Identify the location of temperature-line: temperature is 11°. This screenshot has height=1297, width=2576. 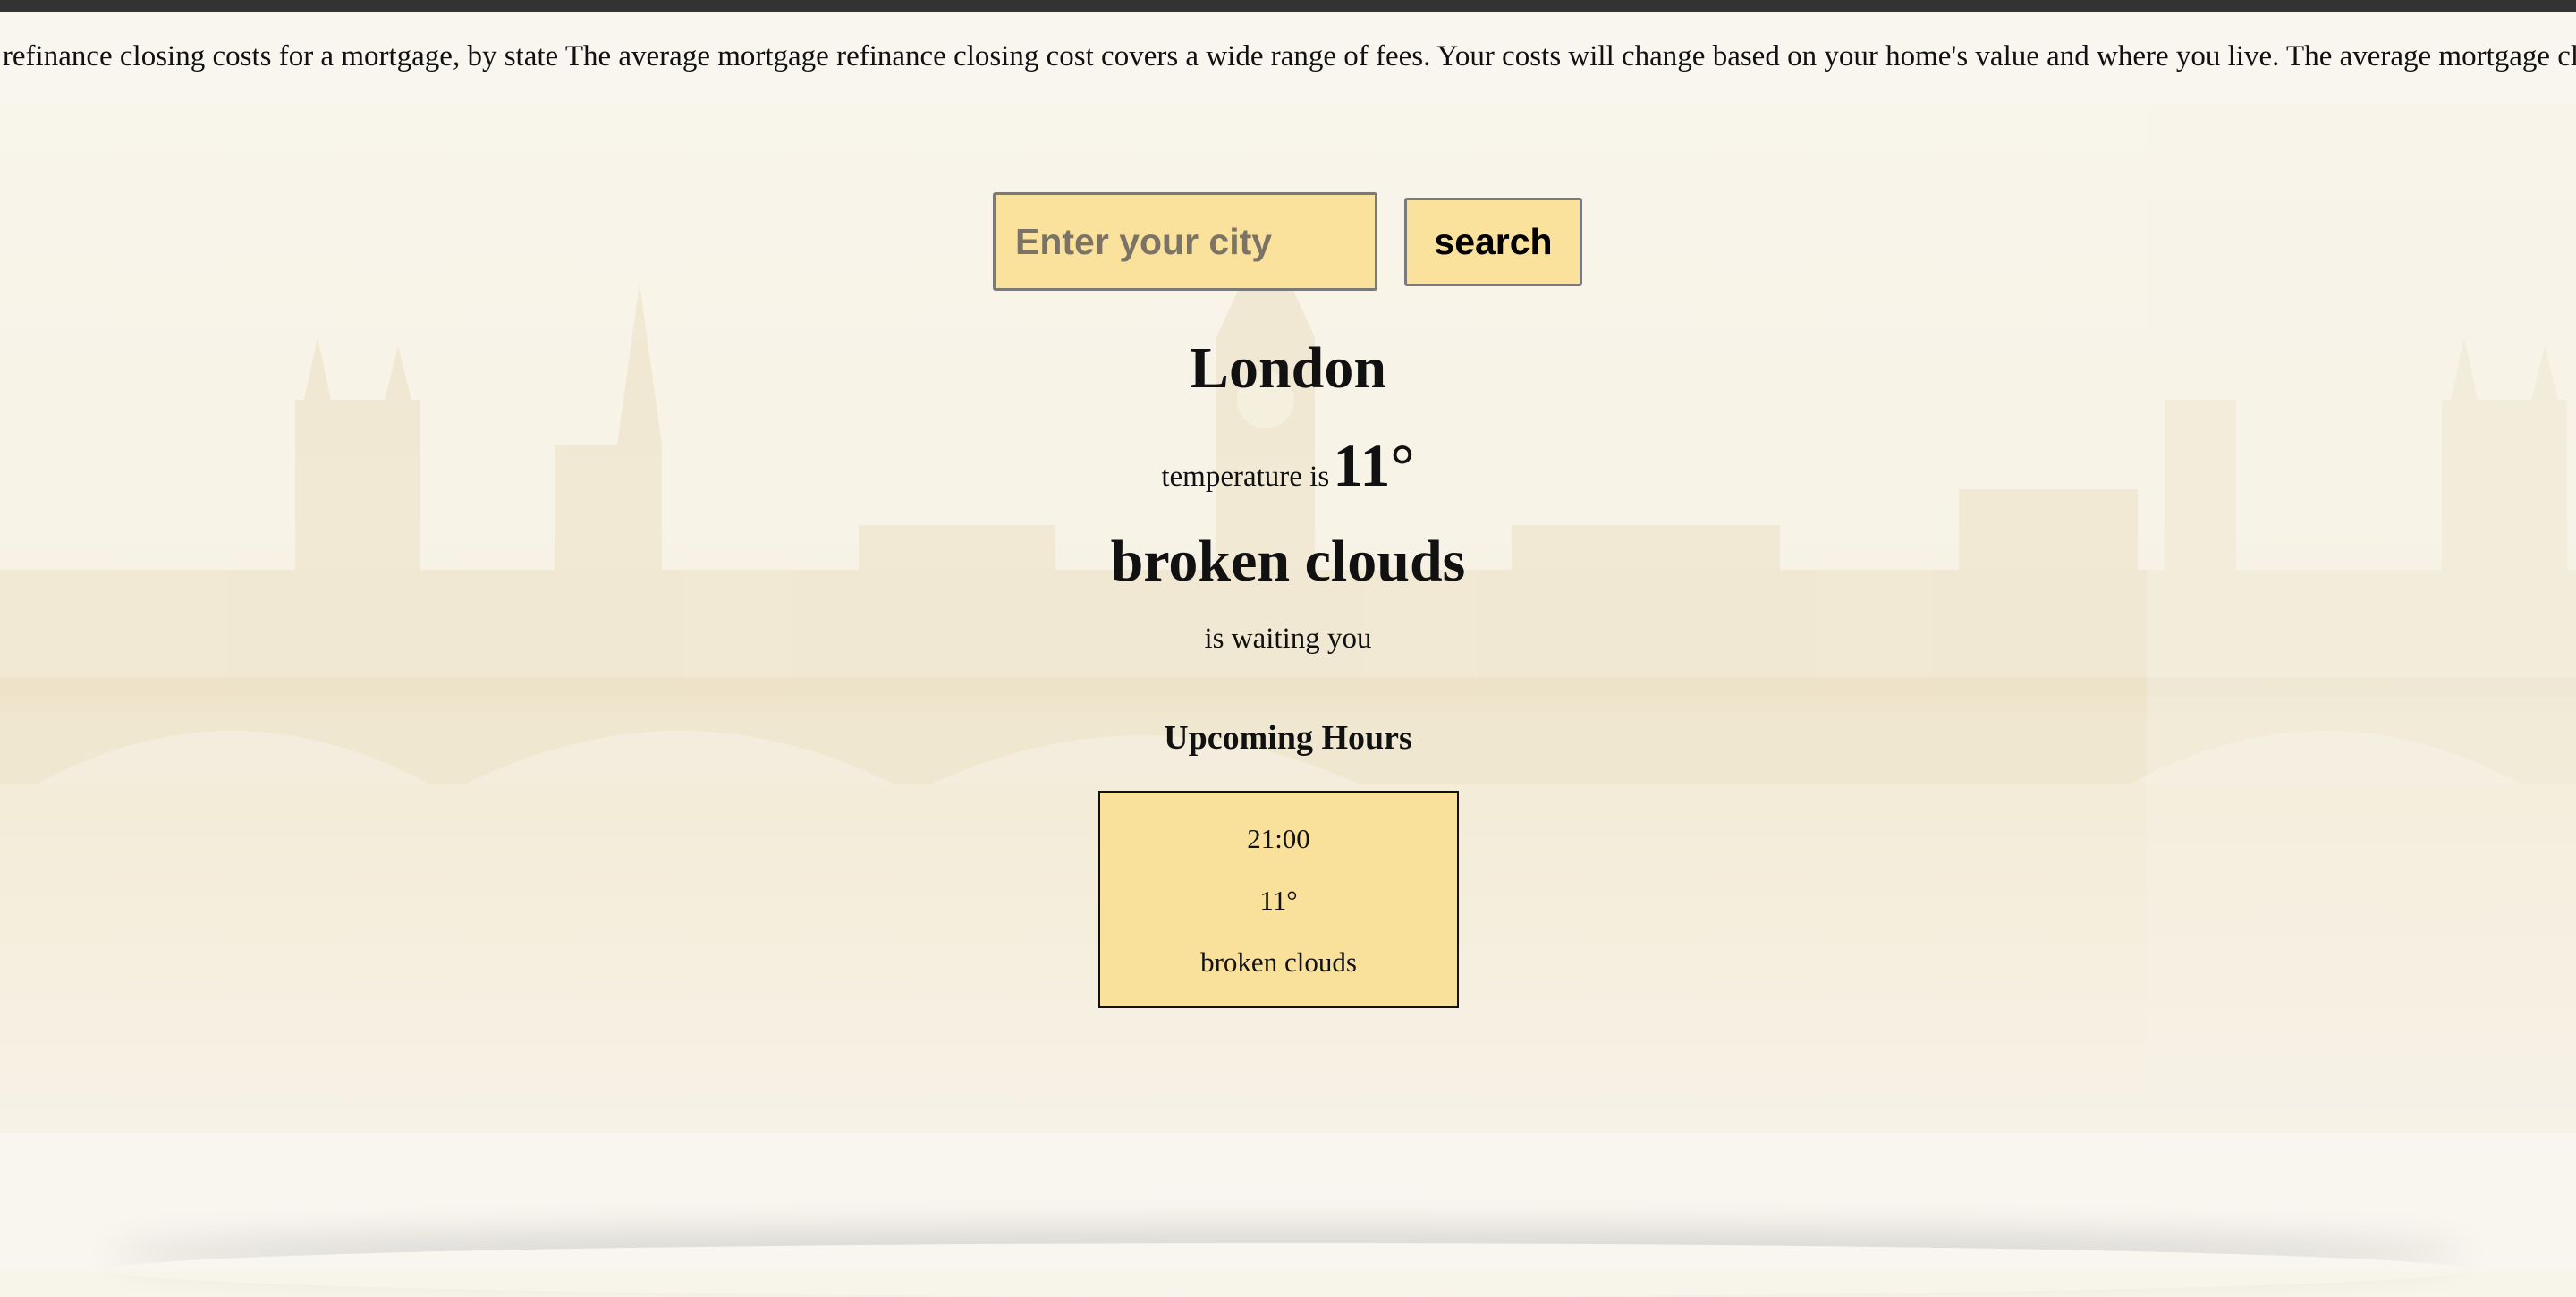
(1288, 473).